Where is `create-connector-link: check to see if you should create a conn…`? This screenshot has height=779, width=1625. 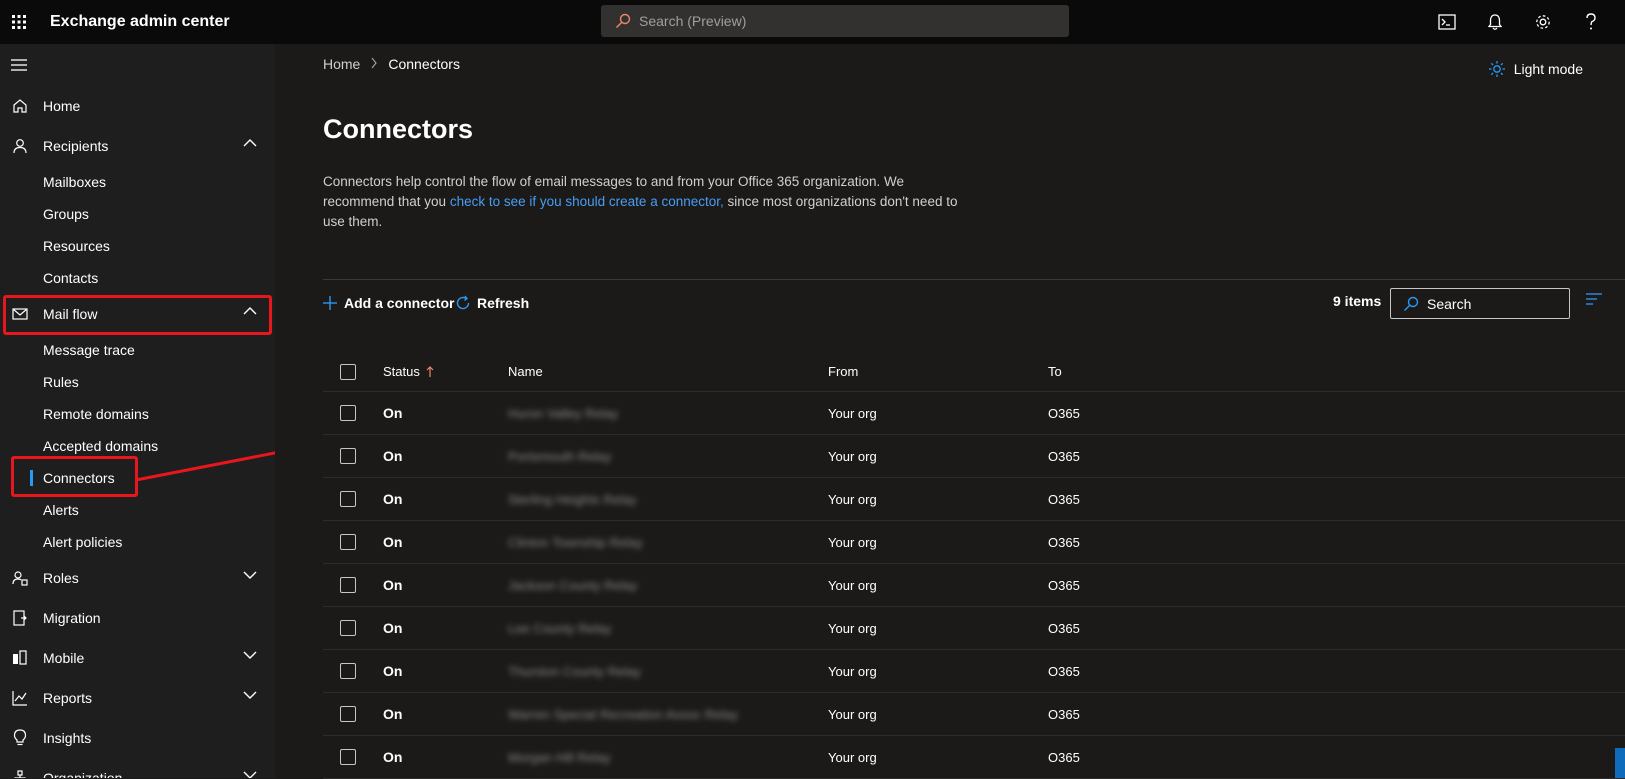
create-connector-link: check to see if you should create a conn… is located at coordinates (587, 201).